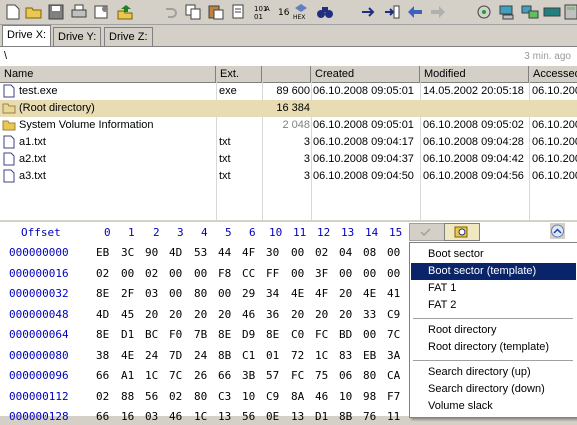 The height and width of the screenshot is (425, 577). What do you see at coordinates (530, 12) in the screenshot?
I see `network-icon` at bounding box center [530, 12].